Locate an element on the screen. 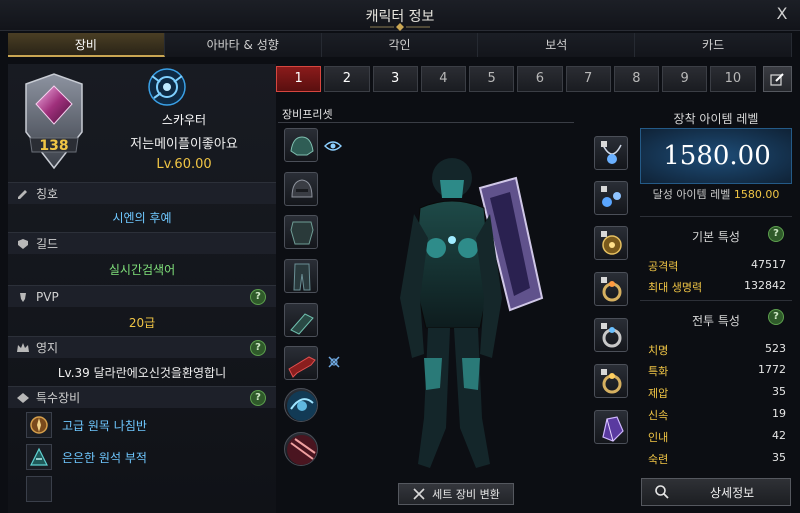  tab-avatar: 아바타 & 성향 is located at coordinates (243, 45).